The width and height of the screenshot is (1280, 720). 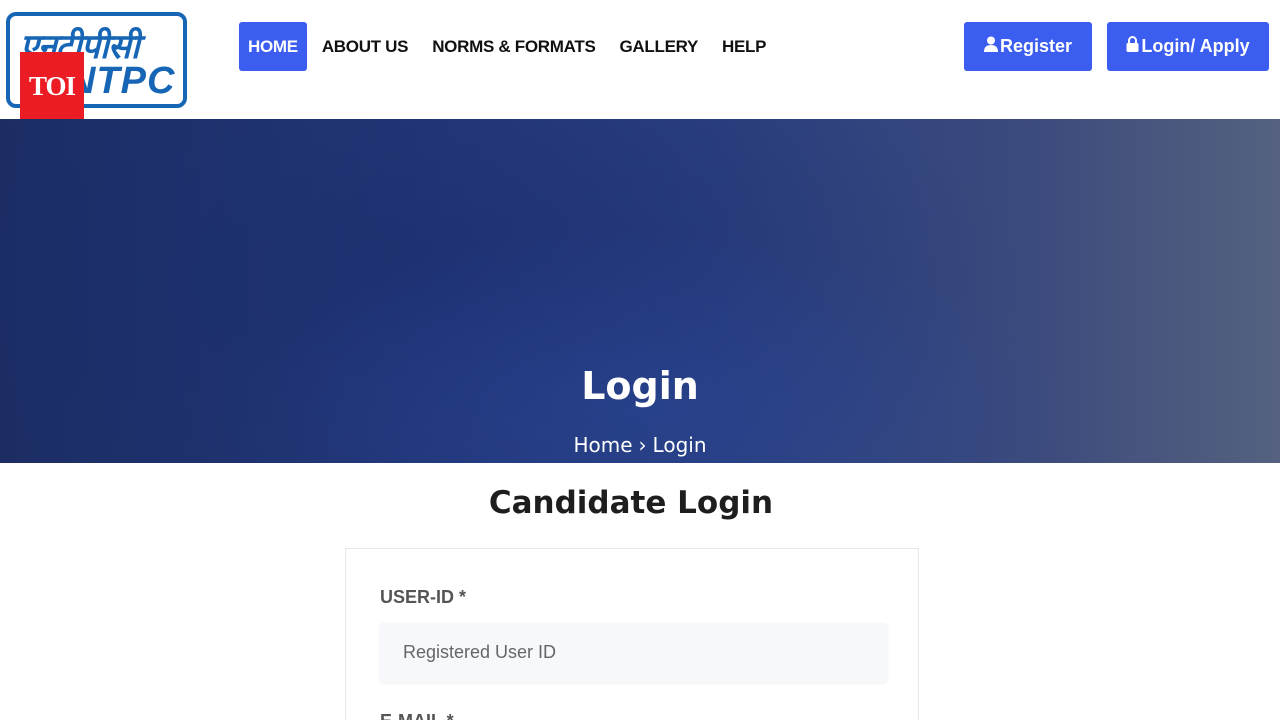 I want to click on lock-icon, so click(x=1132, y=46).